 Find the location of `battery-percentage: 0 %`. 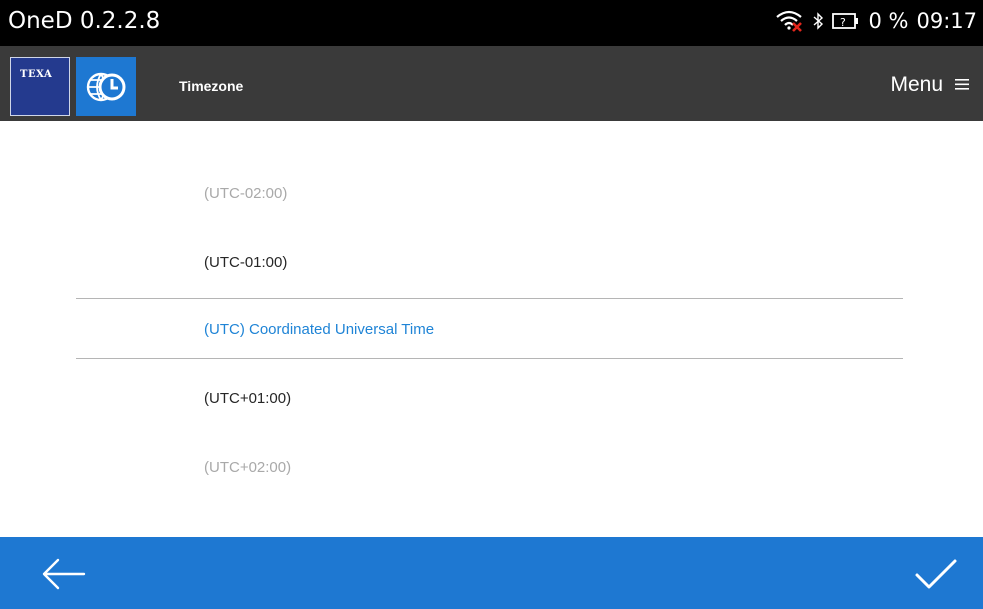

battery-percentage: 0 % is located at coordinates (888, 21).